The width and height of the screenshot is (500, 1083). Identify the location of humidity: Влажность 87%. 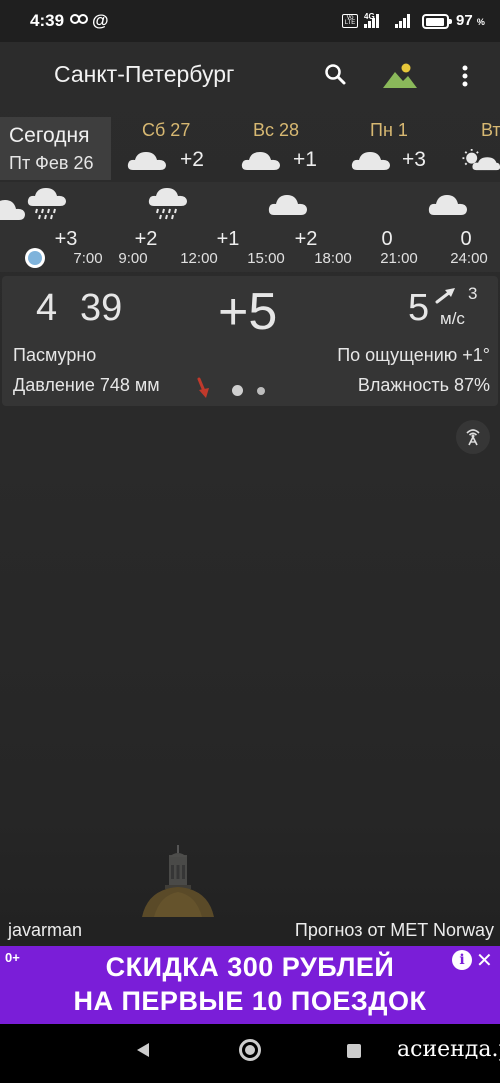
(423, 385).